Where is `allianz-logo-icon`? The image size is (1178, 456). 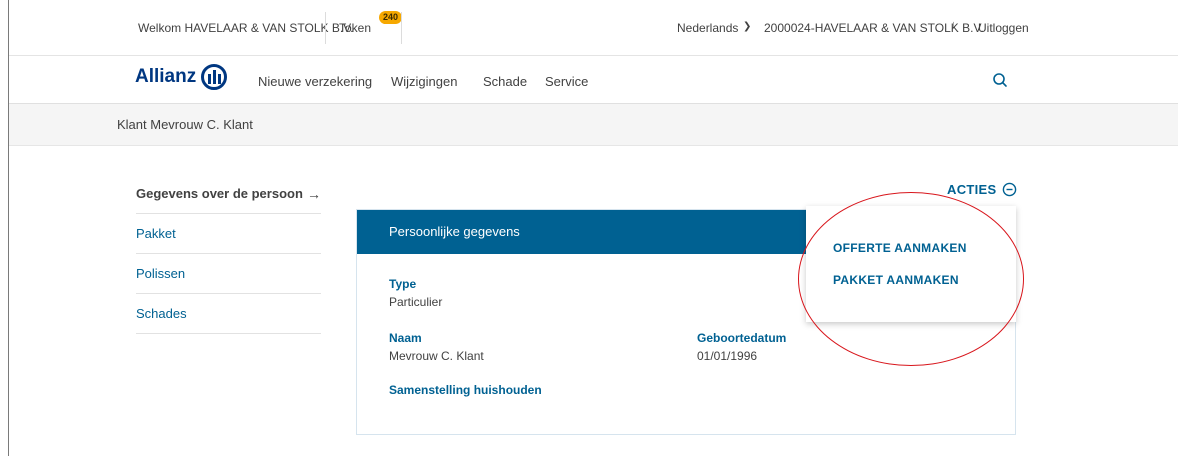
allianz-logo-icon is located at coordinates (214, 77).